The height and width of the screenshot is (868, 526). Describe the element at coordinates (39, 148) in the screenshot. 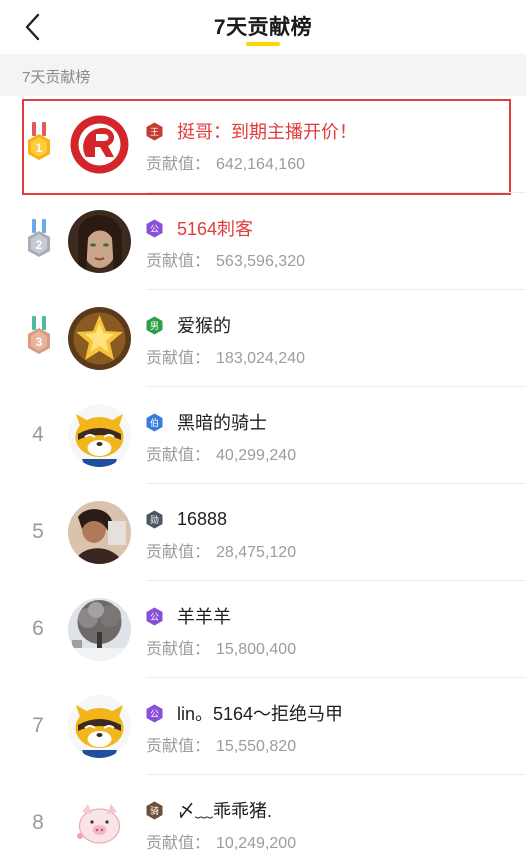

I see `svg-text: 1` at that location.